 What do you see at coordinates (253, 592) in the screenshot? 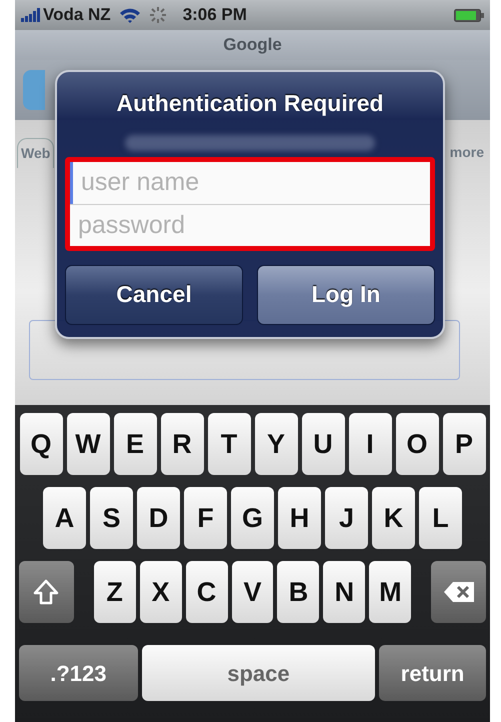
I see `key: V` at bounding box center [253, 592].